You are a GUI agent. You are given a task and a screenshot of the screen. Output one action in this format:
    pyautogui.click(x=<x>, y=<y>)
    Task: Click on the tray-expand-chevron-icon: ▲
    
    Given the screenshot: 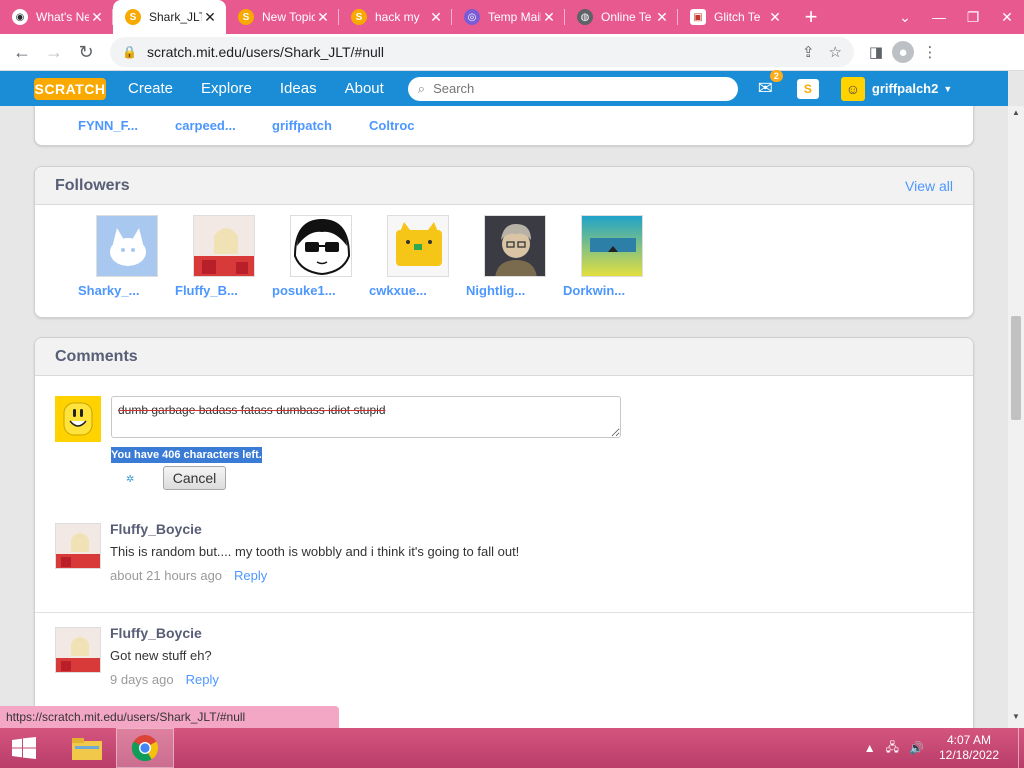 What is the action you would take?
    pyautogui.click(x=870, y=748)
    